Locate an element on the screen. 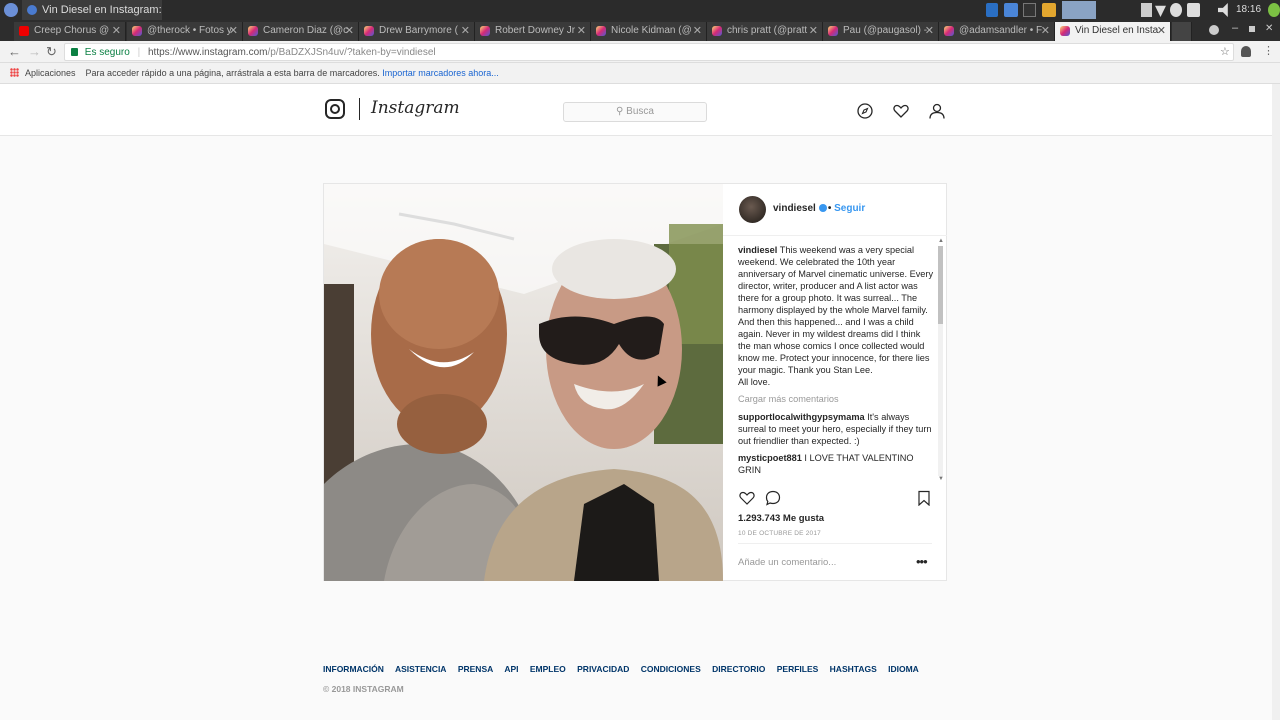 The image size is (1280, 720). comment-username: supportlocalwithgypsymama is located at coordinates (801, 417).